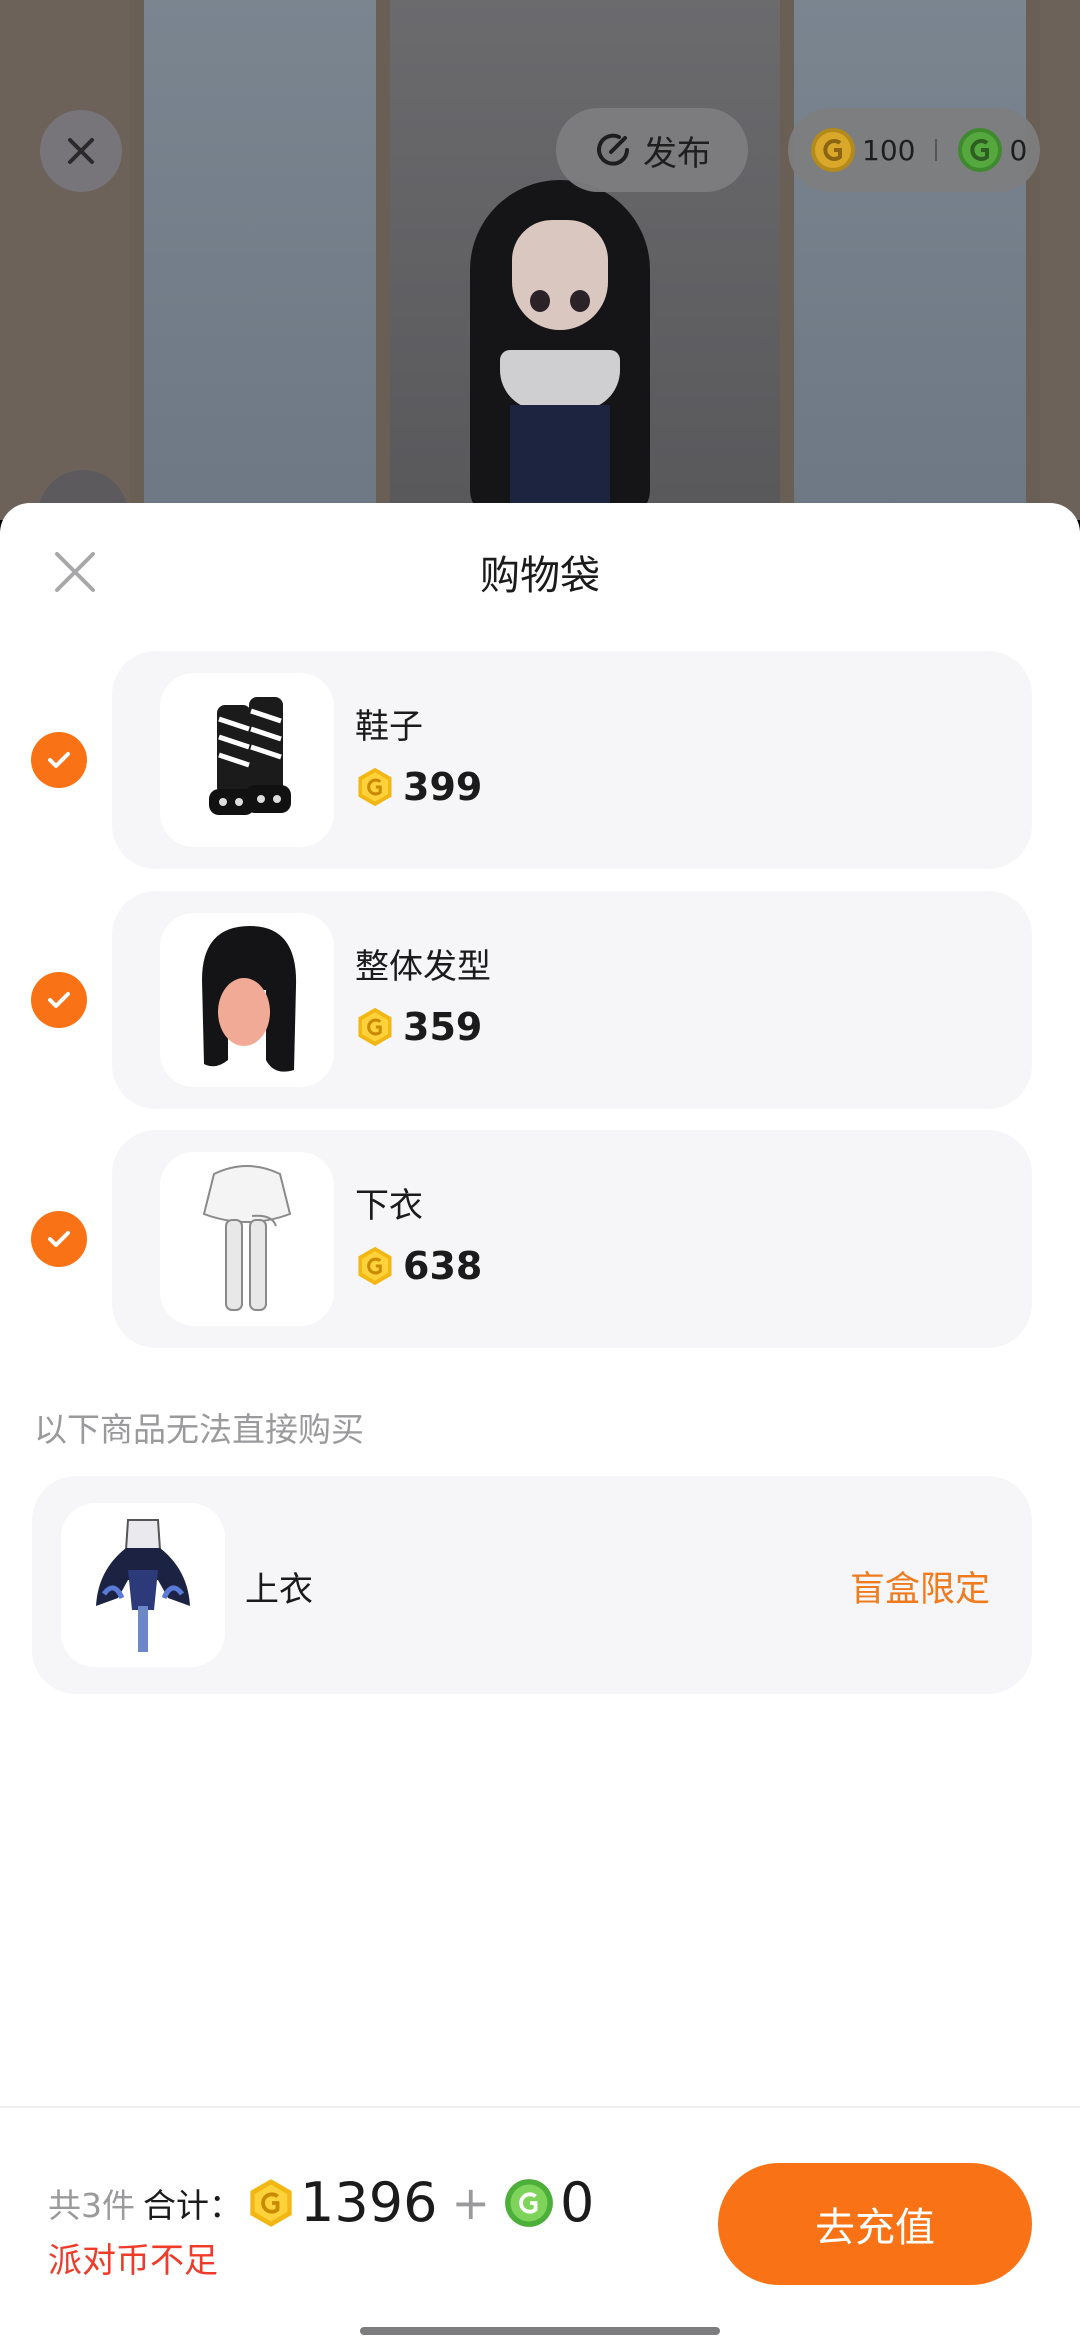 The image size is (1080, 2340). I want to click on bottom-thumbnail, so click(247, 1239).